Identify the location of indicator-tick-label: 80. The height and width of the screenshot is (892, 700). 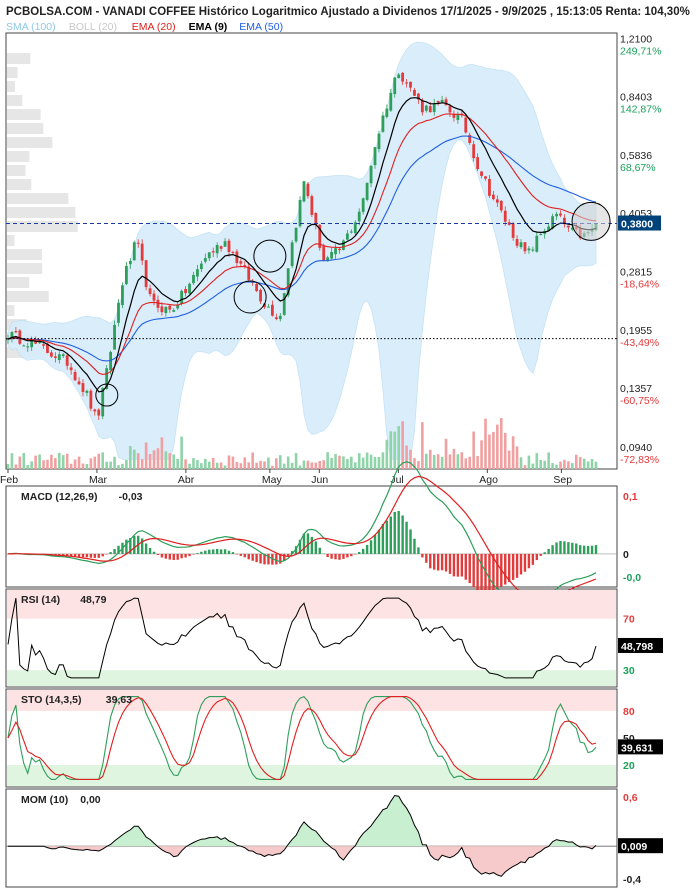
(629, 712).